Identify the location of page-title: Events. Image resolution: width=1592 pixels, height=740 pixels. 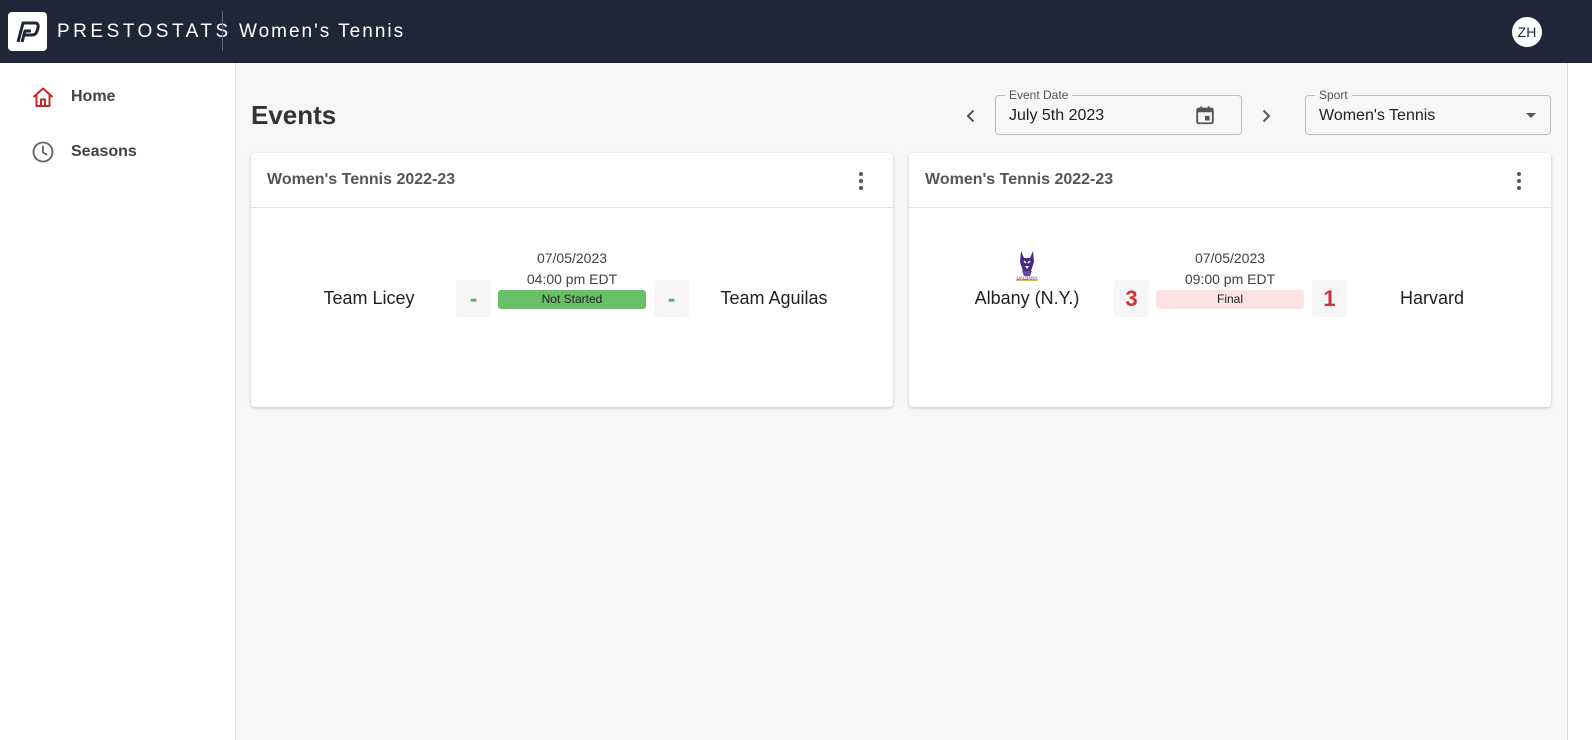
(294, 115).